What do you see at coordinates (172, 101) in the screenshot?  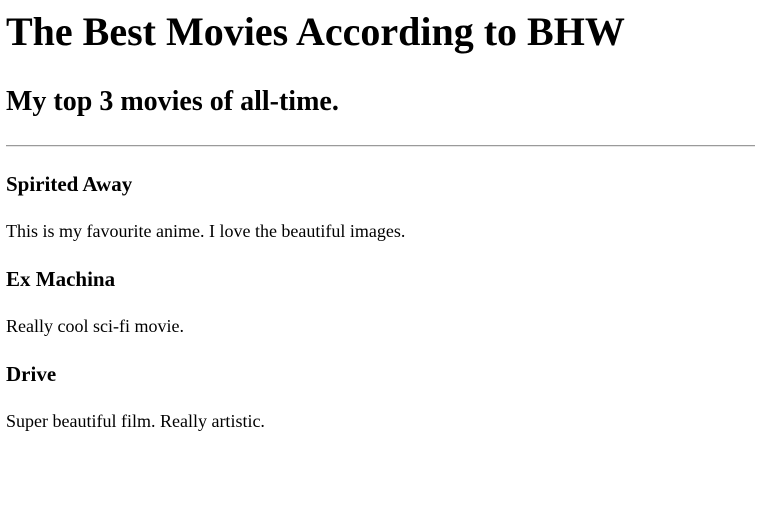 I see `page-subtitle: My top 3 movies of all-time.` at bounding box center [172, 101].